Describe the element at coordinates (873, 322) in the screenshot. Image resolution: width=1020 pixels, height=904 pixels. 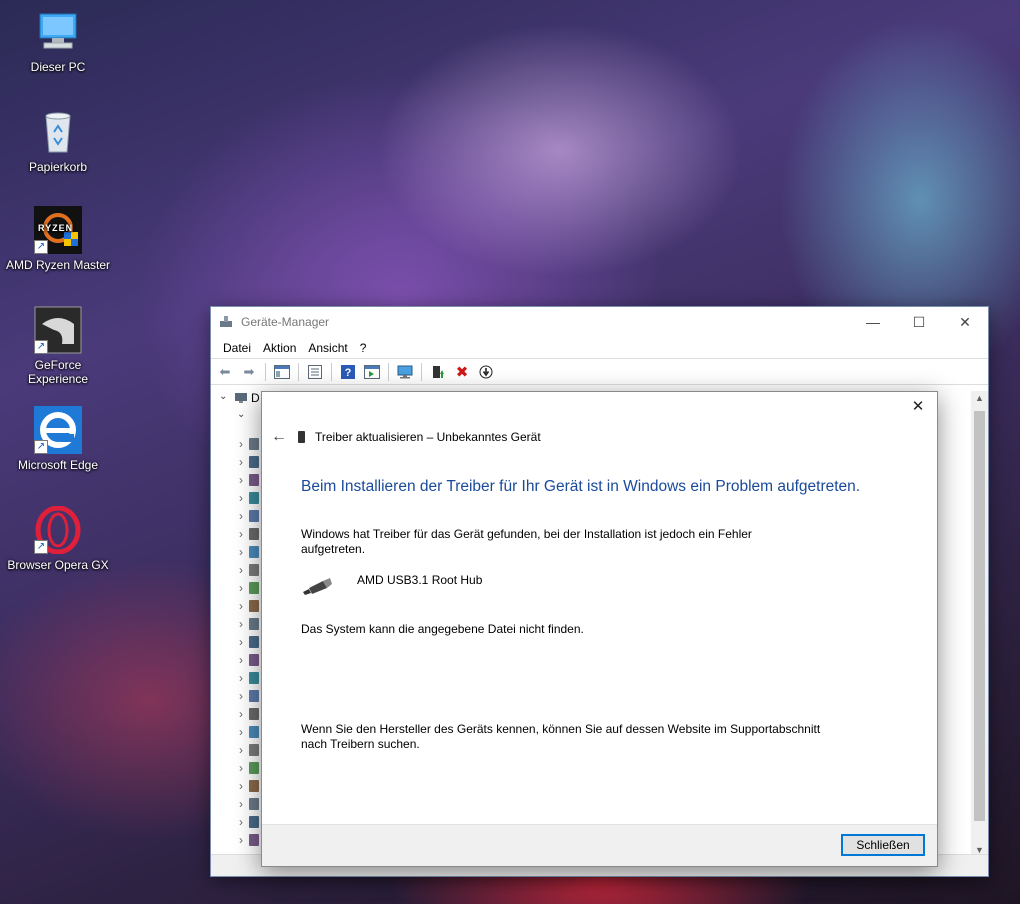
I see `minimize-button: —` at that location.